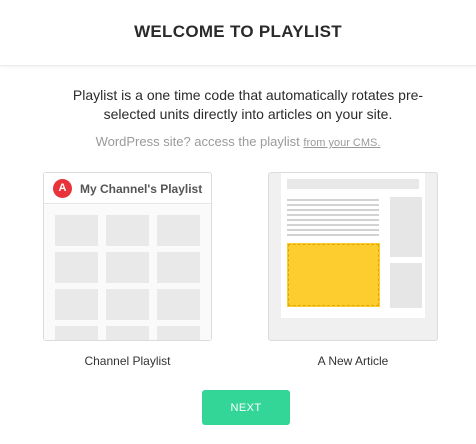  What do you see at coordinates (127, 361) in the screenshot?
I see `channel-playlist-label: Channel Playlist` at bounding box center [127, 361].